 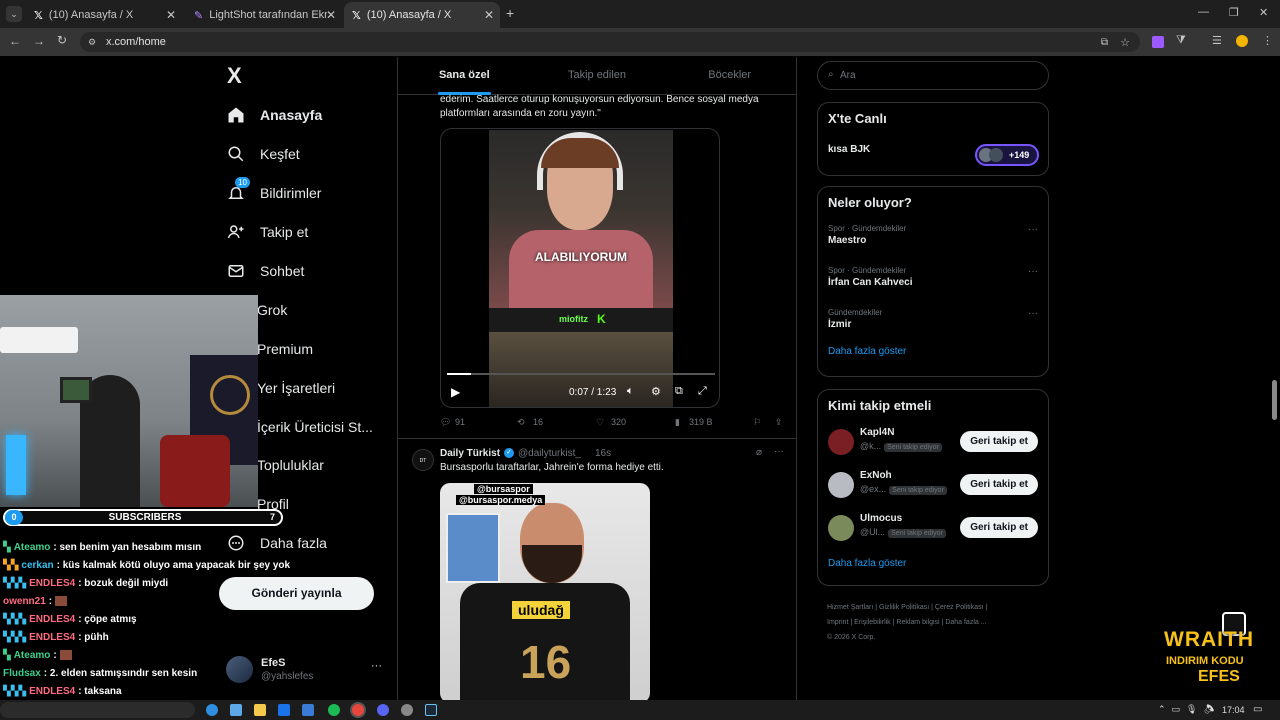 What do you see at coordinates (545, 591) in the screenshot?
I see `post-image: uludağ 16 @bursaspor @bursaspor.medya` at bounding box center [545, 591].